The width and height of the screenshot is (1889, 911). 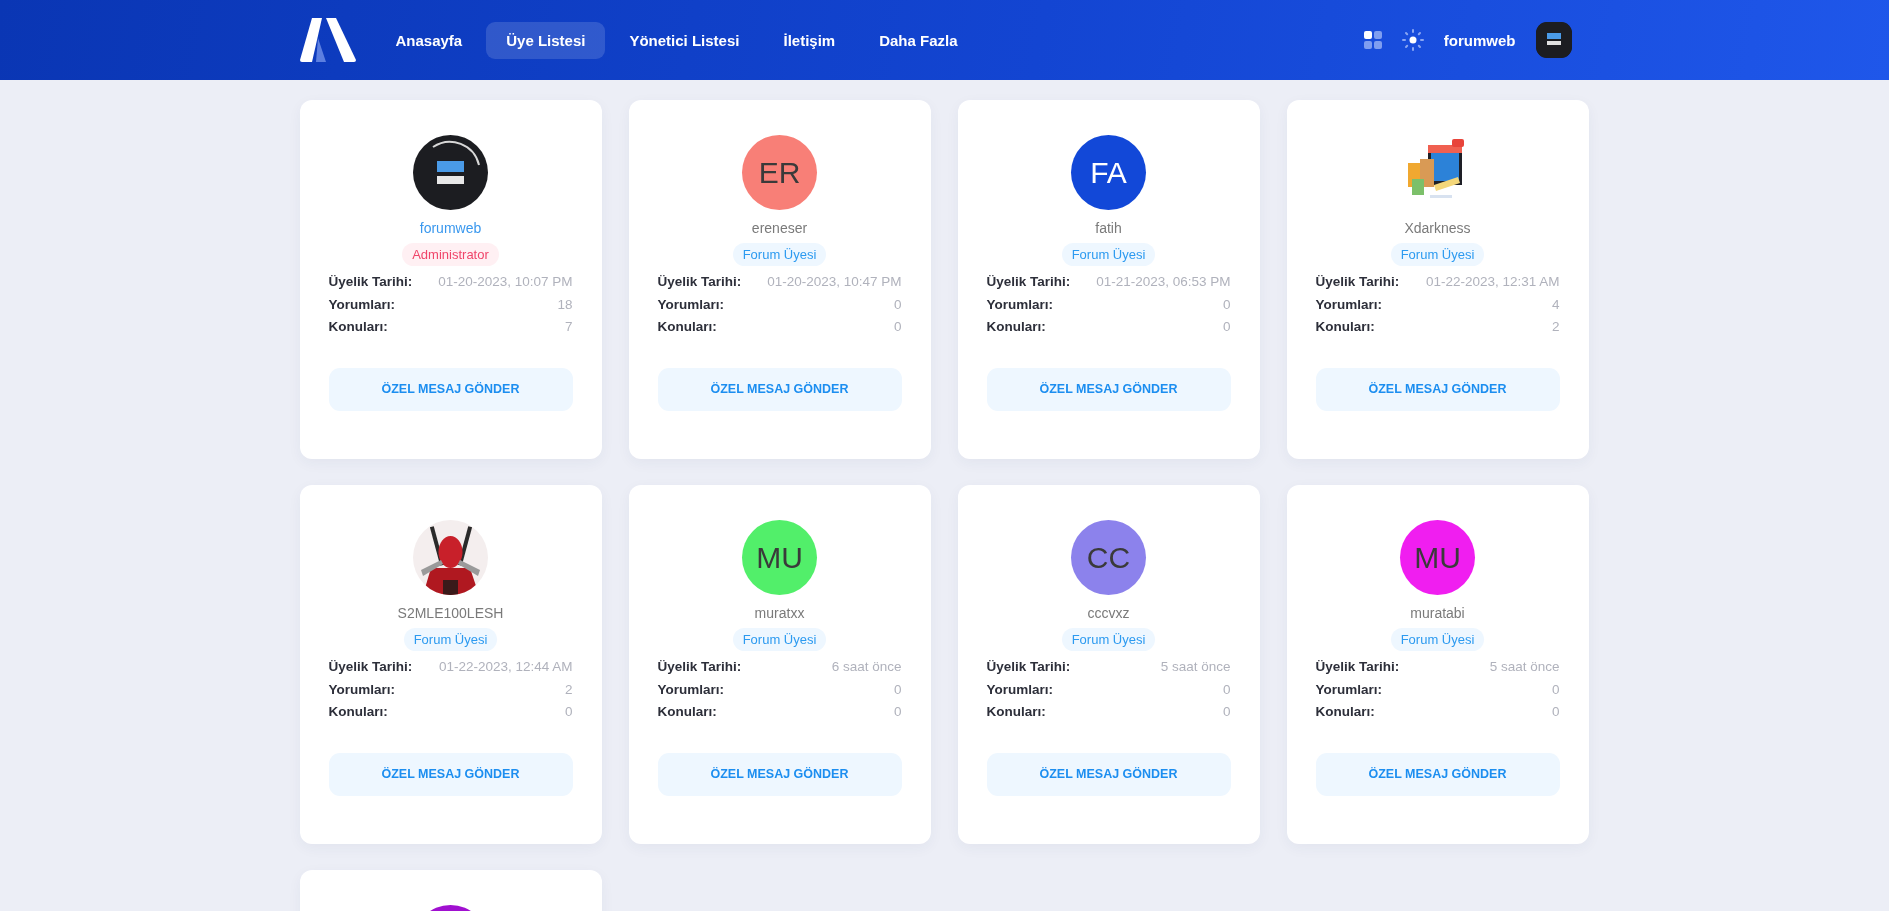 What do you see at coordinates (1492, 282) in the screenshot?
I see `stat-value: 01-22-2023, 12:31 AM` at bounding box center [1492, 282].